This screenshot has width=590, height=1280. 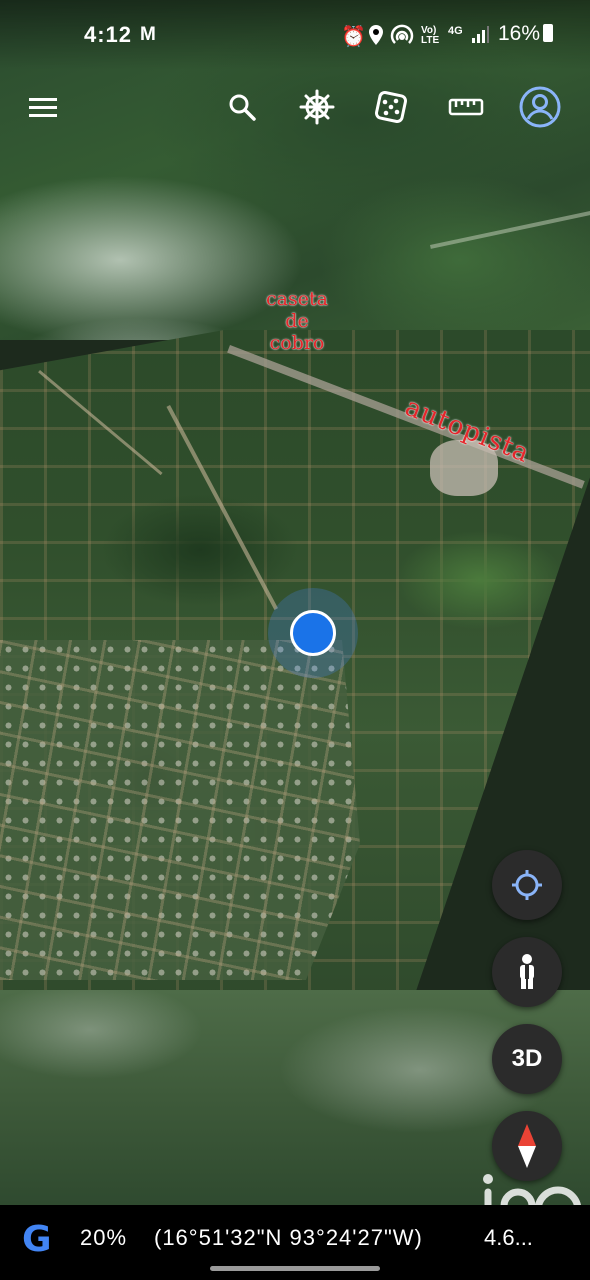 What do you see at coordinates (317, 107) in the screenshot?
I see `voyager-wheel-icon` at bounding box center [317, 107].